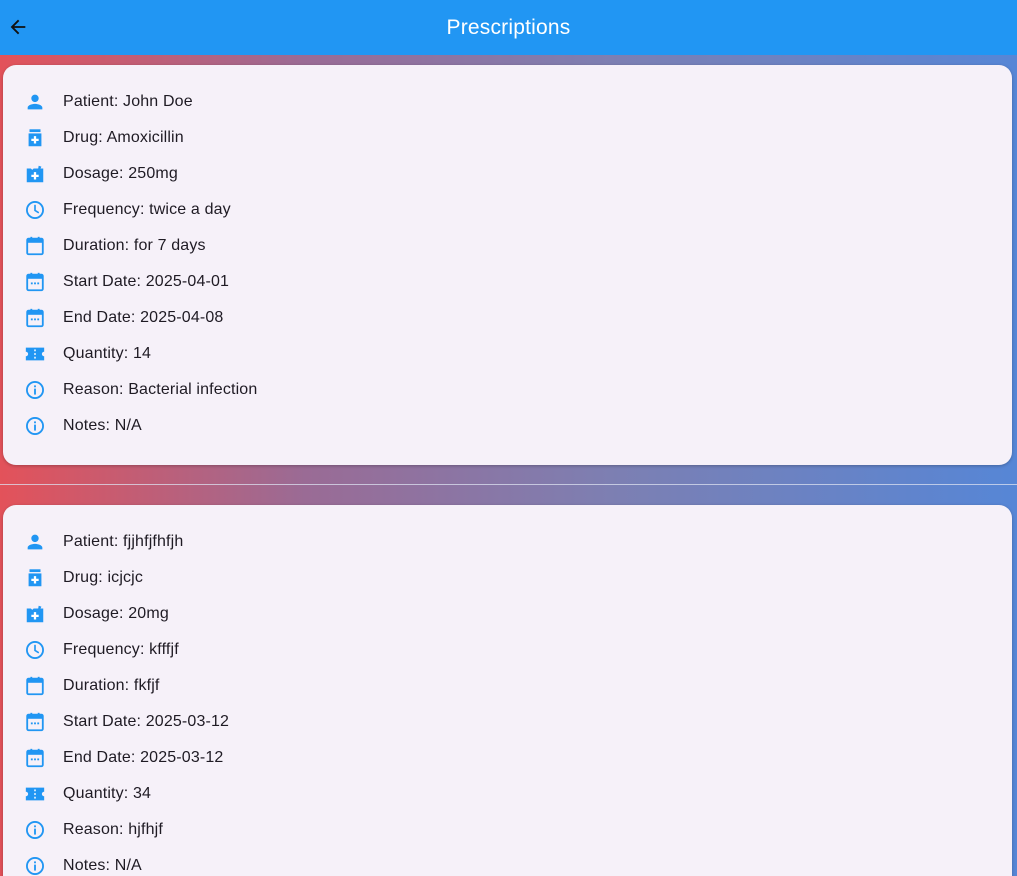 This screenshot has height=876, width=1017. What do you see at coordinates (160, 389) in the screenshot?
I see `reason-label: Reason: Bacterial infection` at bounding box center [160, 389].